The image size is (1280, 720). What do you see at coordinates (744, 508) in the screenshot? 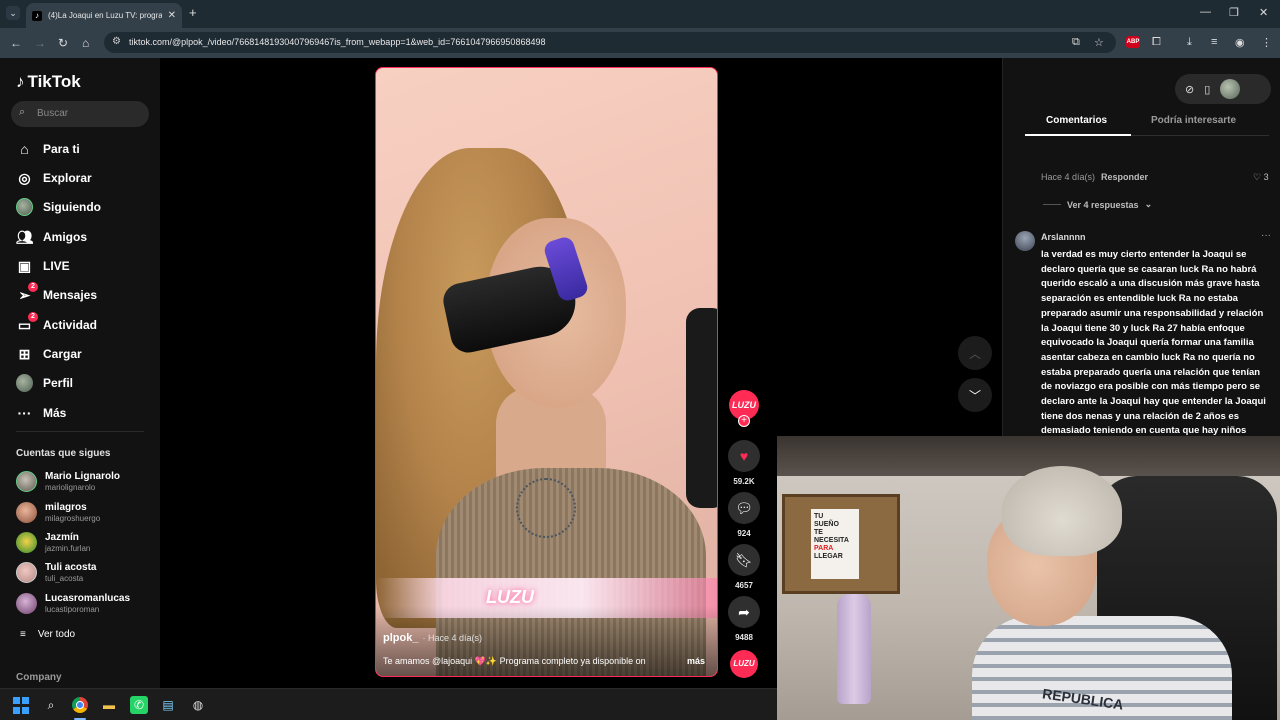
I see `comment-button: 💬︎` at bounding box center [744, 508].